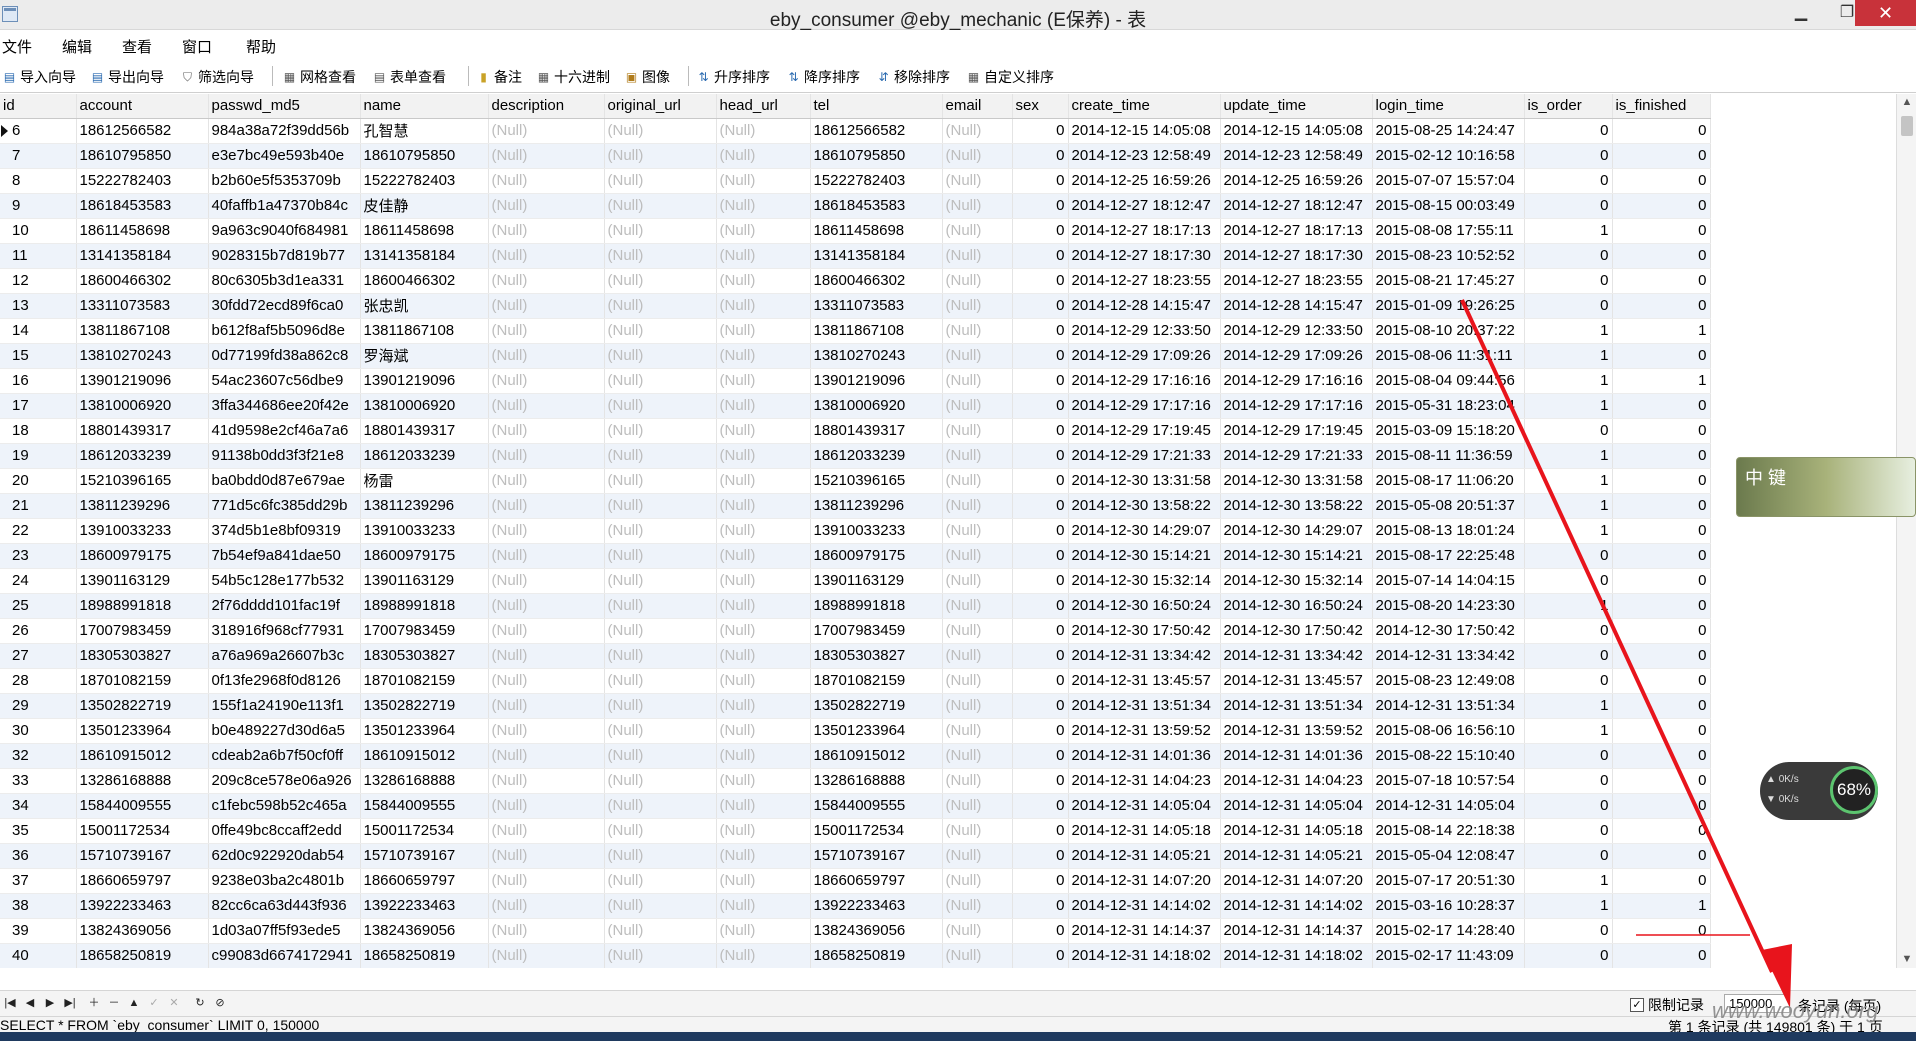 This screenshot has height=1041, width=1916. I want to click on cell-name: 孔智慧, so click(424, 131).